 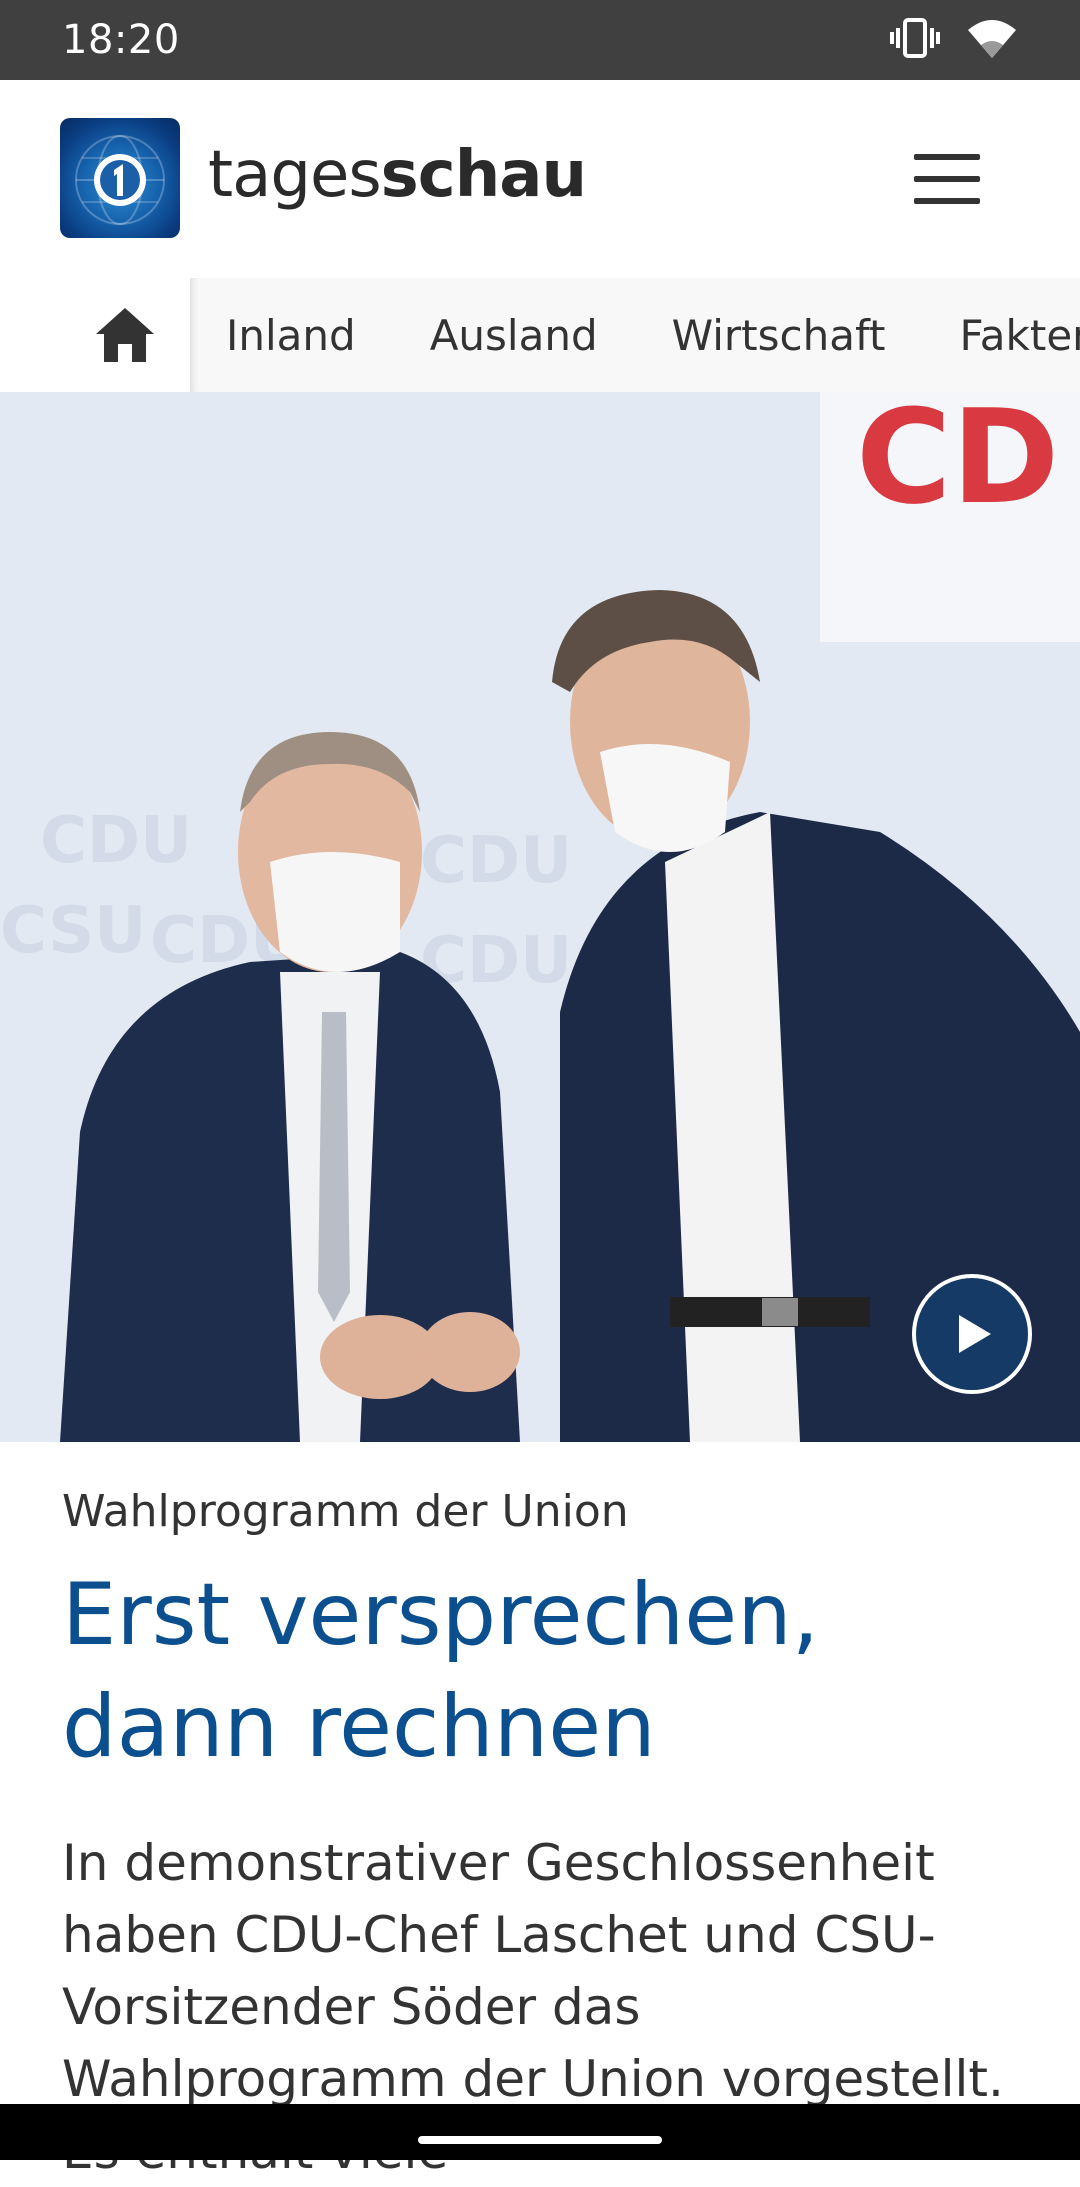 What do you see at coordinates (345, 1511) in the screenshot?
I see `article-kicker: Wahlprogramm der Union` at bounding box center [345, 1511].